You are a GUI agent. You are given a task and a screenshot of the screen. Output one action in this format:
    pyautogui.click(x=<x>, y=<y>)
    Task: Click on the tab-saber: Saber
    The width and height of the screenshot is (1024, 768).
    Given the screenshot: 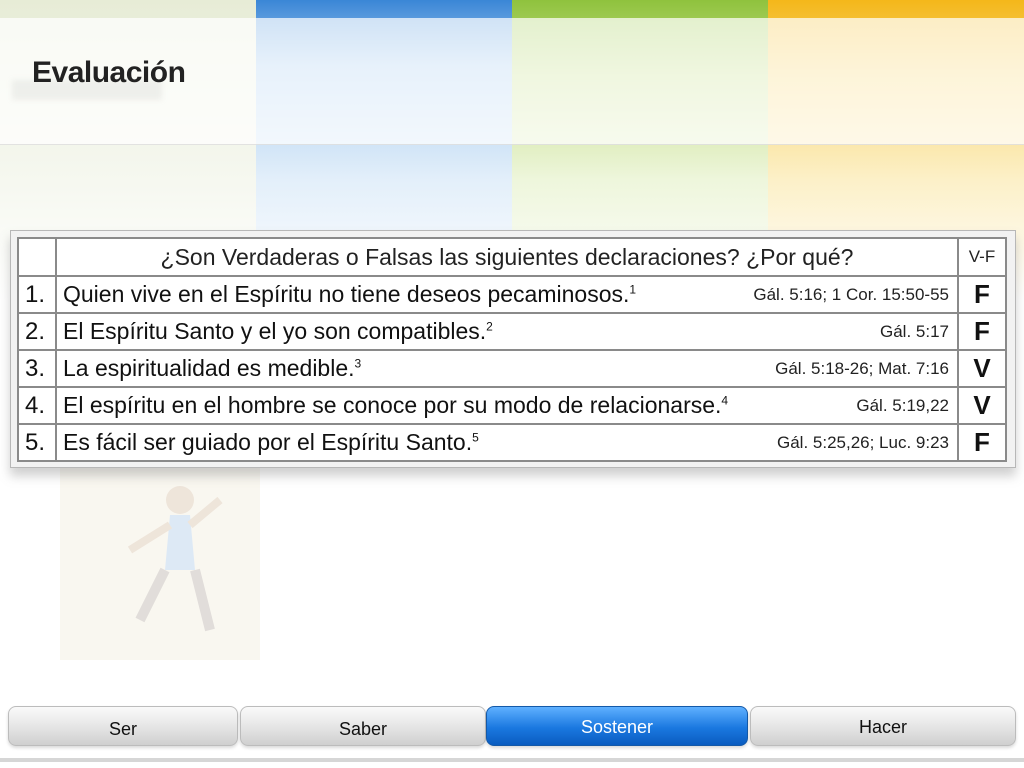 What is the action you would take?
    pyautogui.click(x=363, y=726)
    